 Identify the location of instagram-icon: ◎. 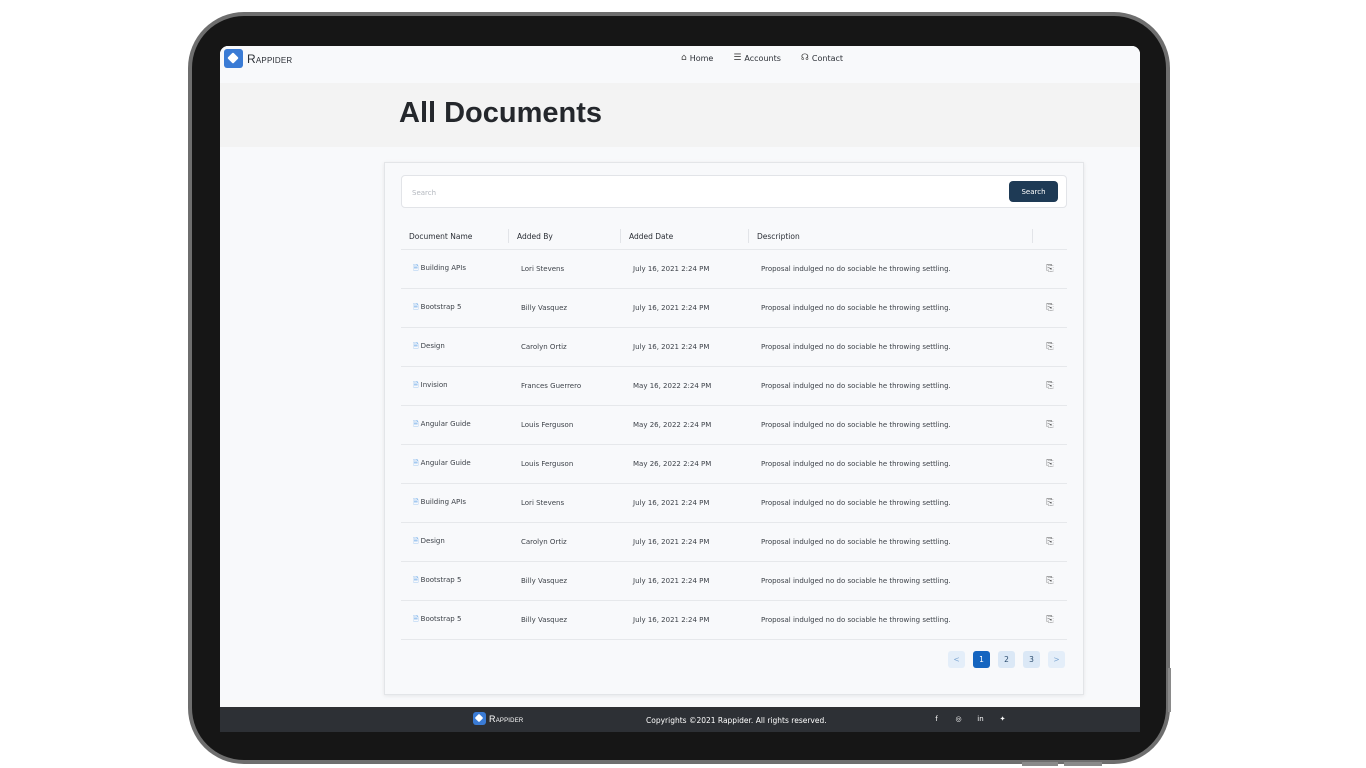
(958, 718).